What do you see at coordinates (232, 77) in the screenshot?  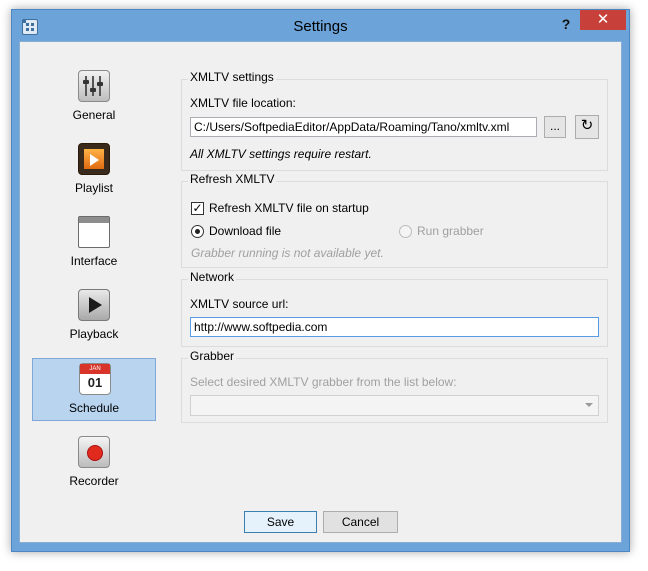 I see `group-title: XMLTV settings` at bounding box center [232, 77].